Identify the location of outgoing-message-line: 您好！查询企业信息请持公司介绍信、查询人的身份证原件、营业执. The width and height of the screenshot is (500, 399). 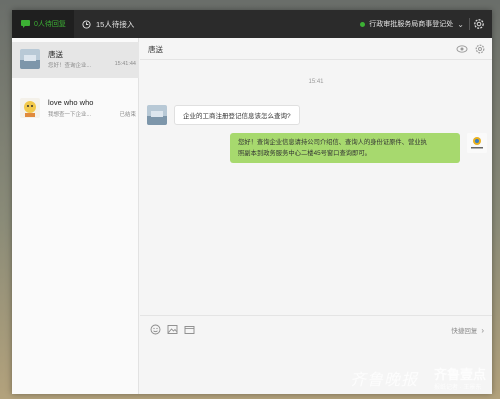
(332, 142).